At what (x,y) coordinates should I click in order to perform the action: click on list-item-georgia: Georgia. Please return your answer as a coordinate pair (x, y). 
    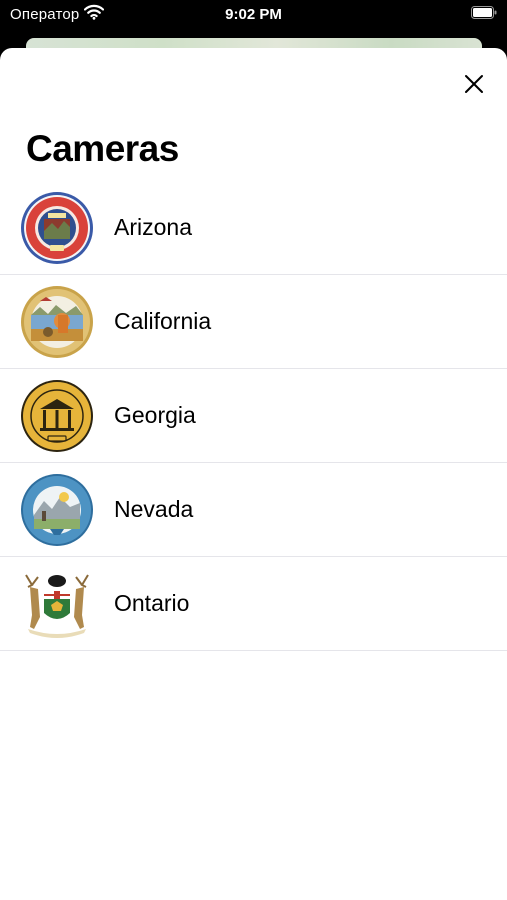
    Looking at the image, I should click on (253, 416).